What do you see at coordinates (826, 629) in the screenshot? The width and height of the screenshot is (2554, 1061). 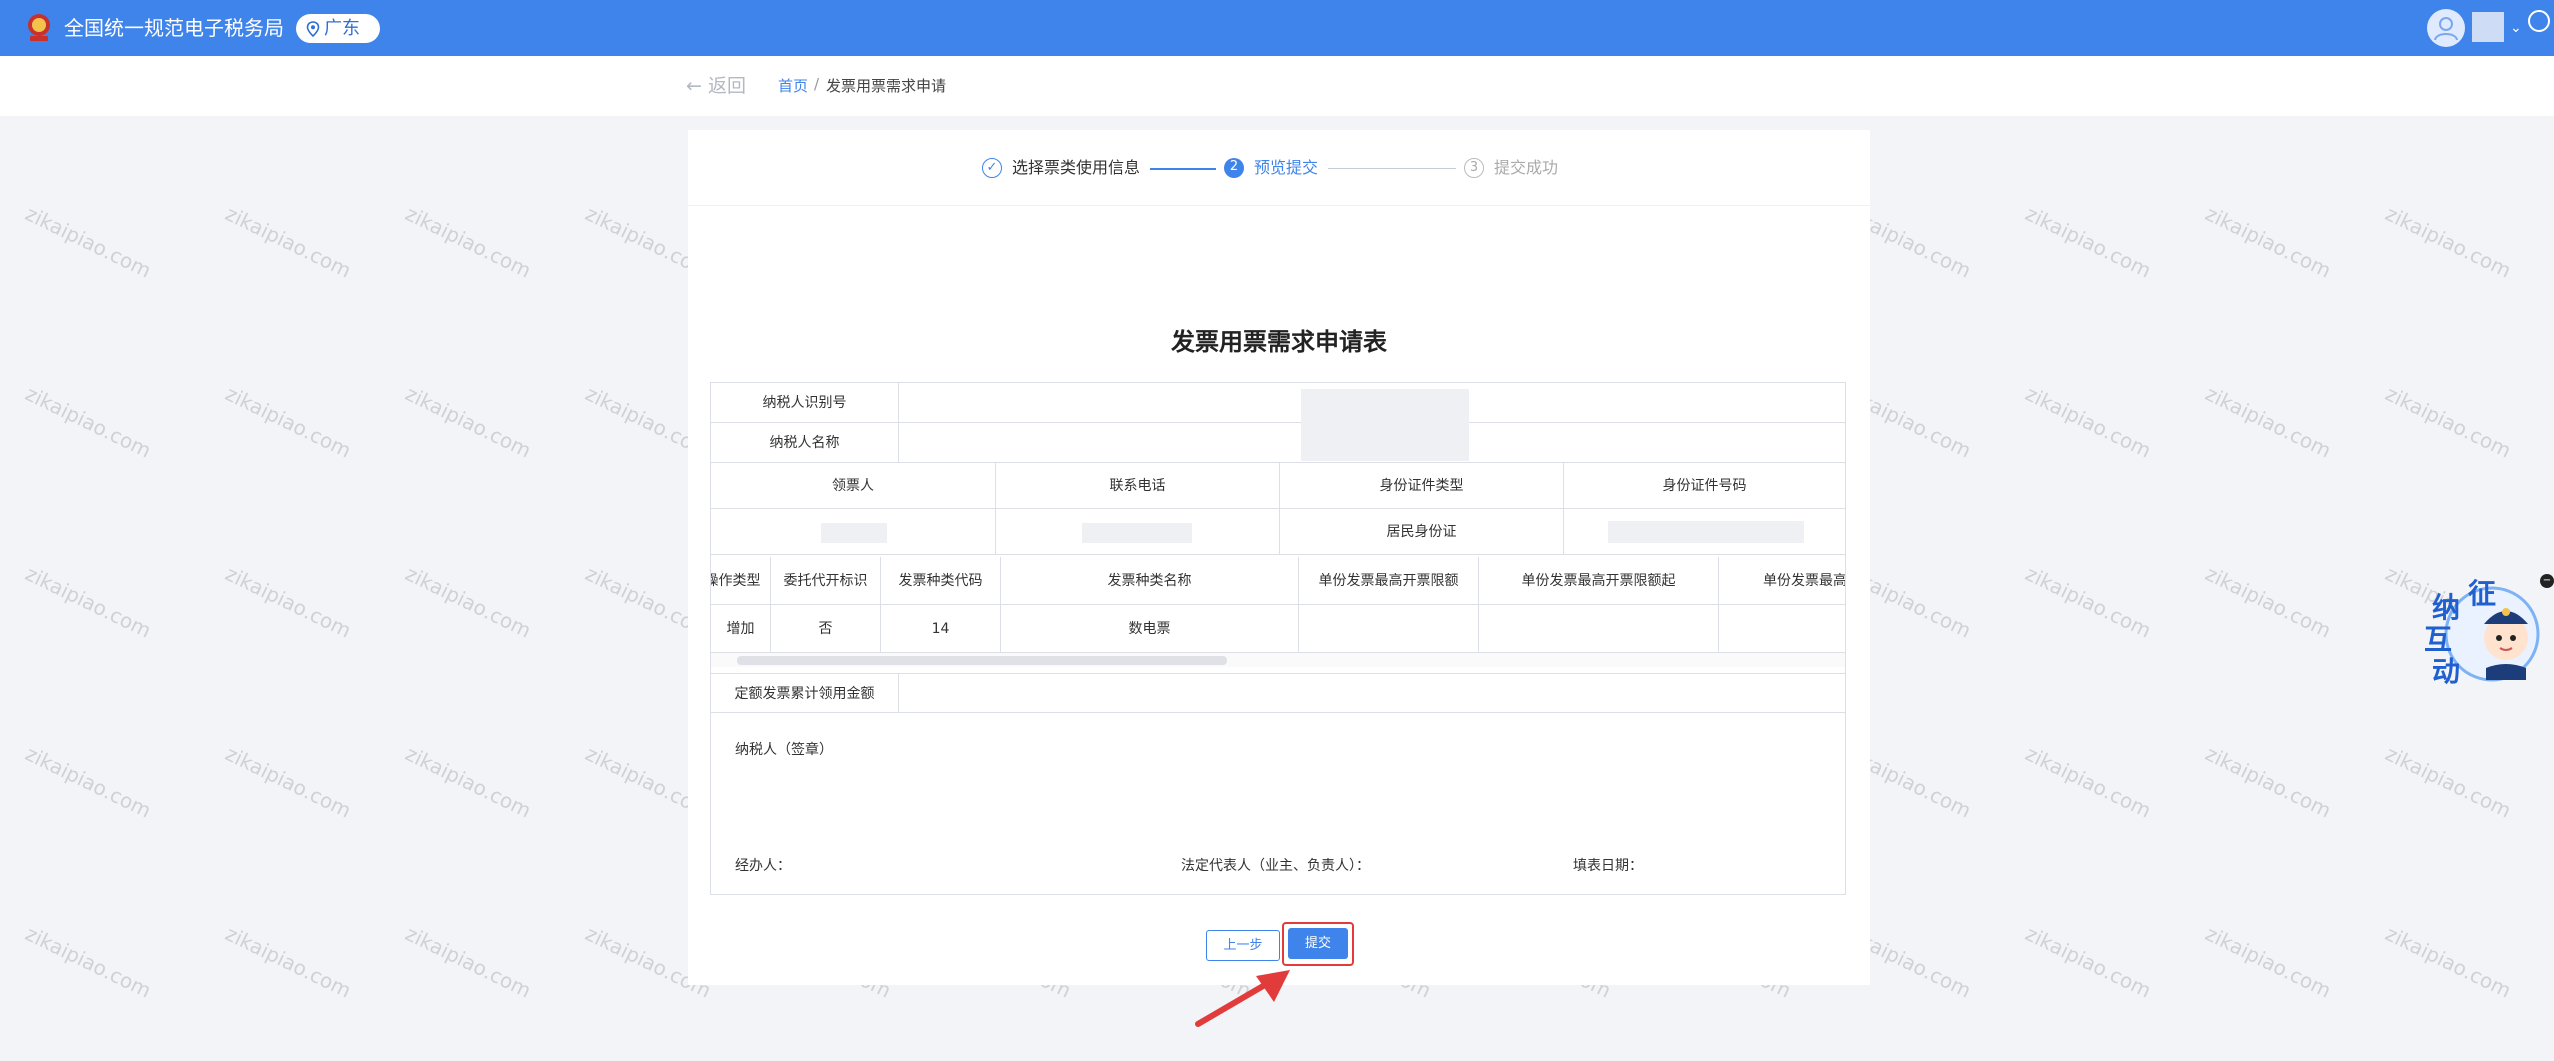 I see `entrust-flag-cell: 否` at bounding box center [826, 629].